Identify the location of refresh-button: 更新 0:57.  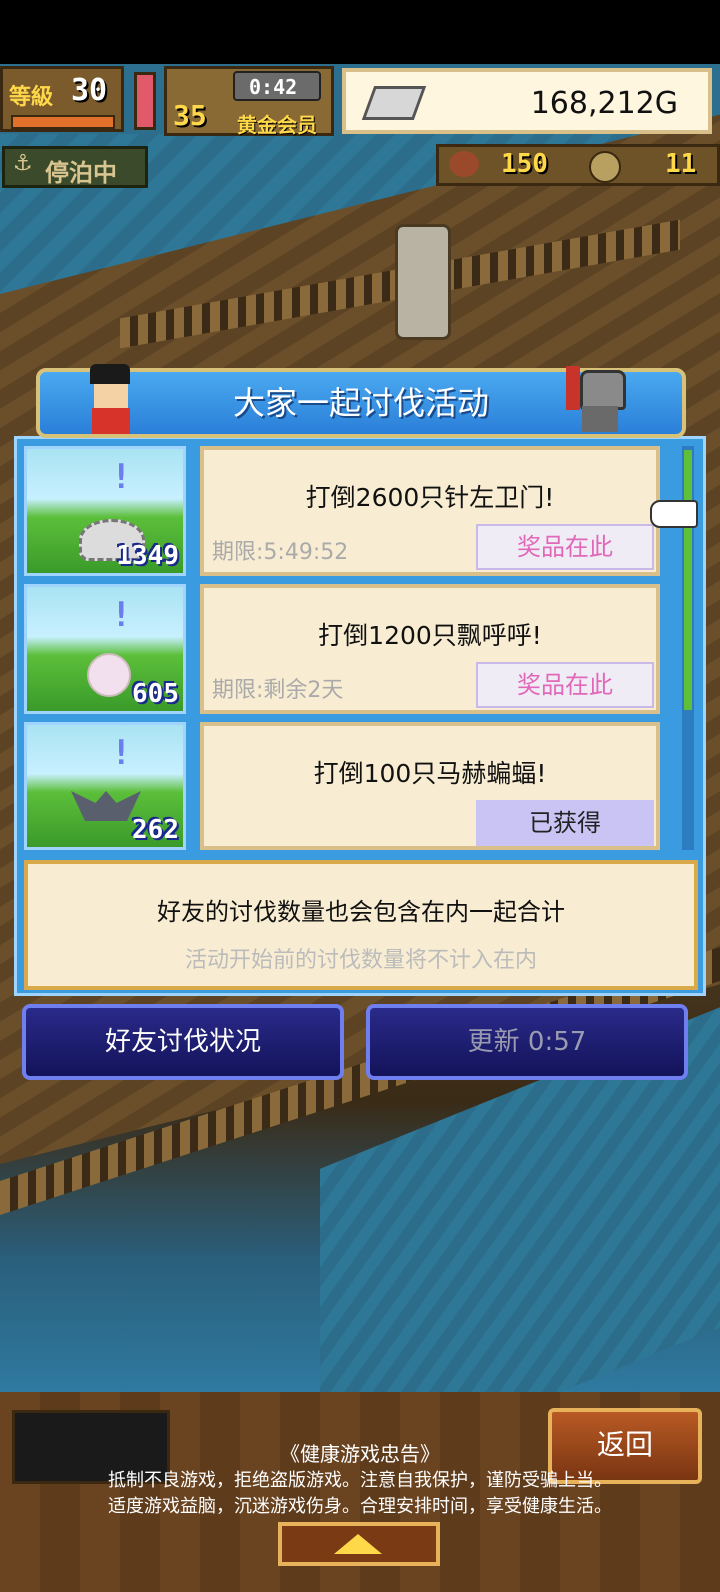
(527, 1042).